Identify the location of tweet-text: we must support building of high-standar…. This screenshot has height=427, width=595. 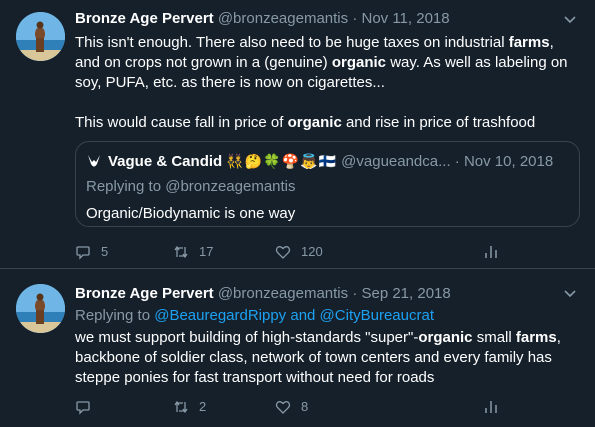
(327, 358).